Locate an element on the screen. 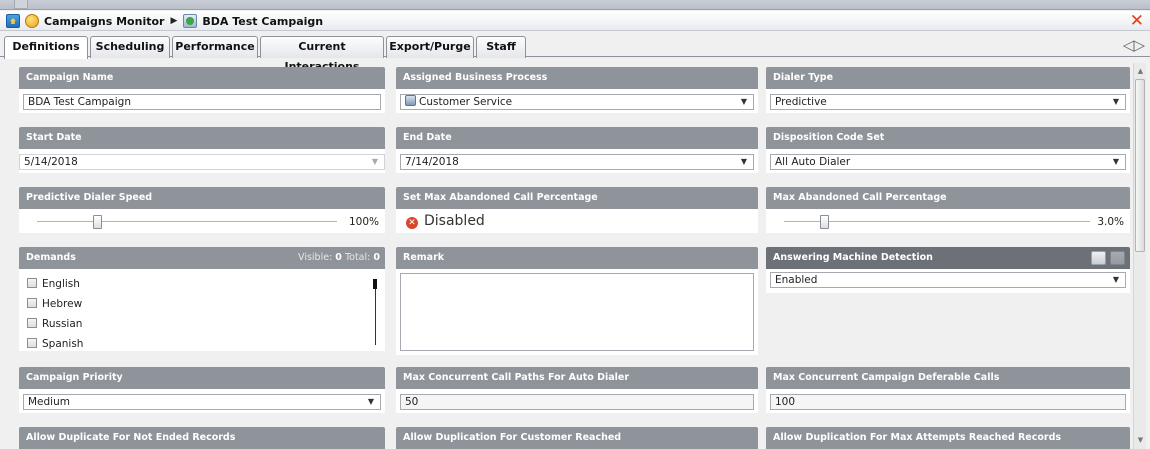 The width and height of the screenshot is (1150, 449). start-date-picker: 5/14/2018 ▼ is located at coordinates (202, 162).